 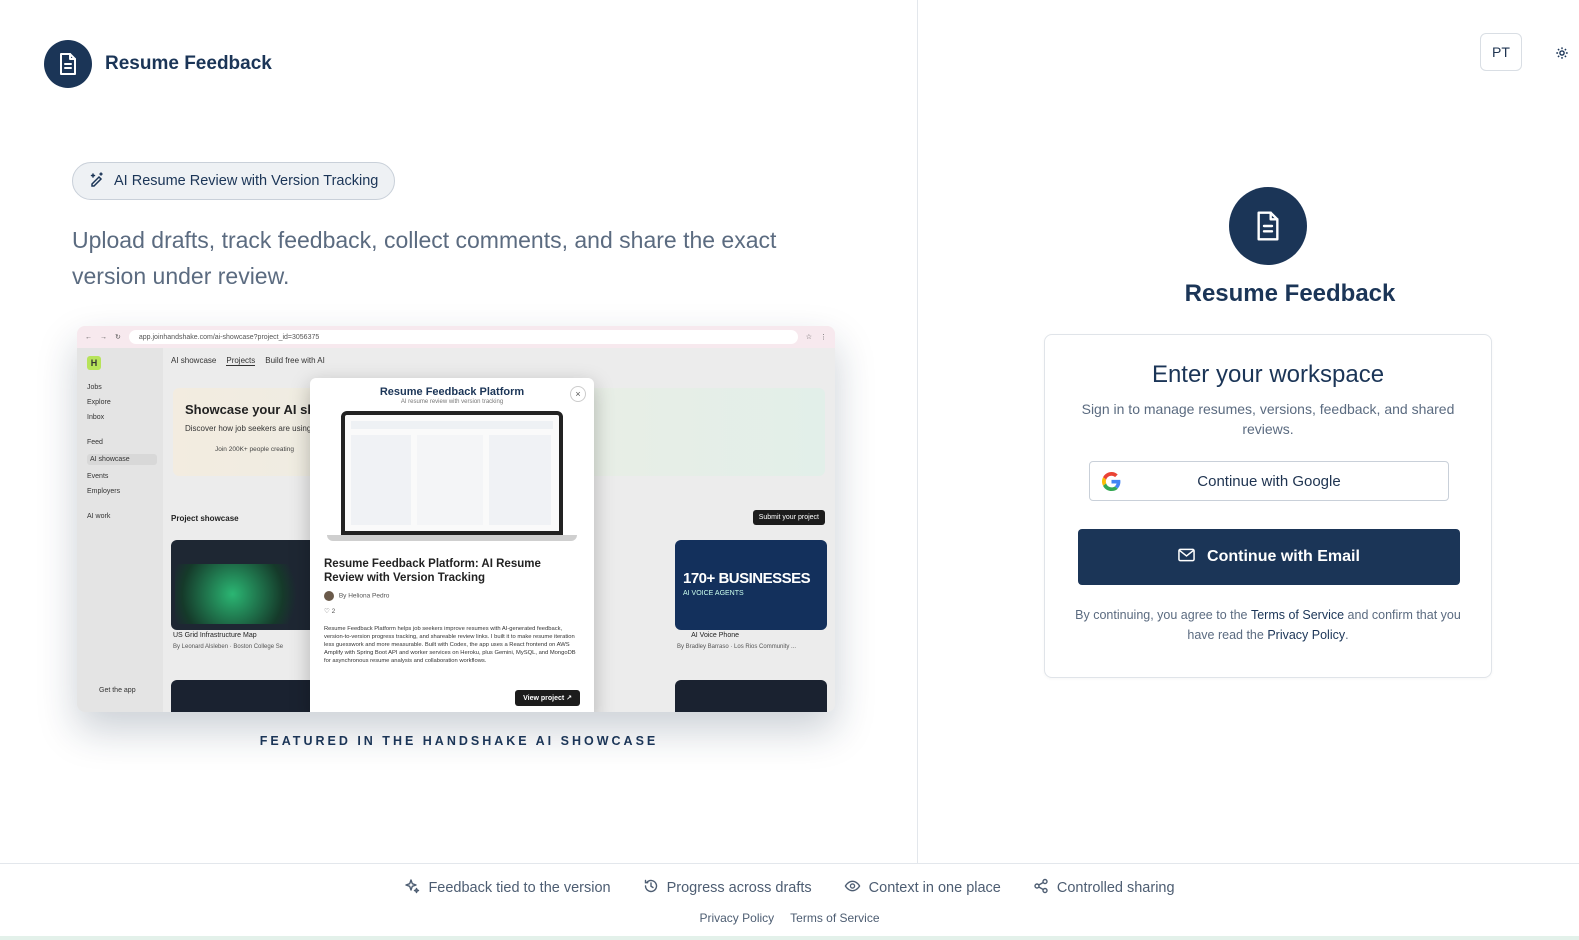 What do you see at coordinates (99, 402) in the screenshot?
I see `sidebar-item: Explore` at bounding box center [99, 402].